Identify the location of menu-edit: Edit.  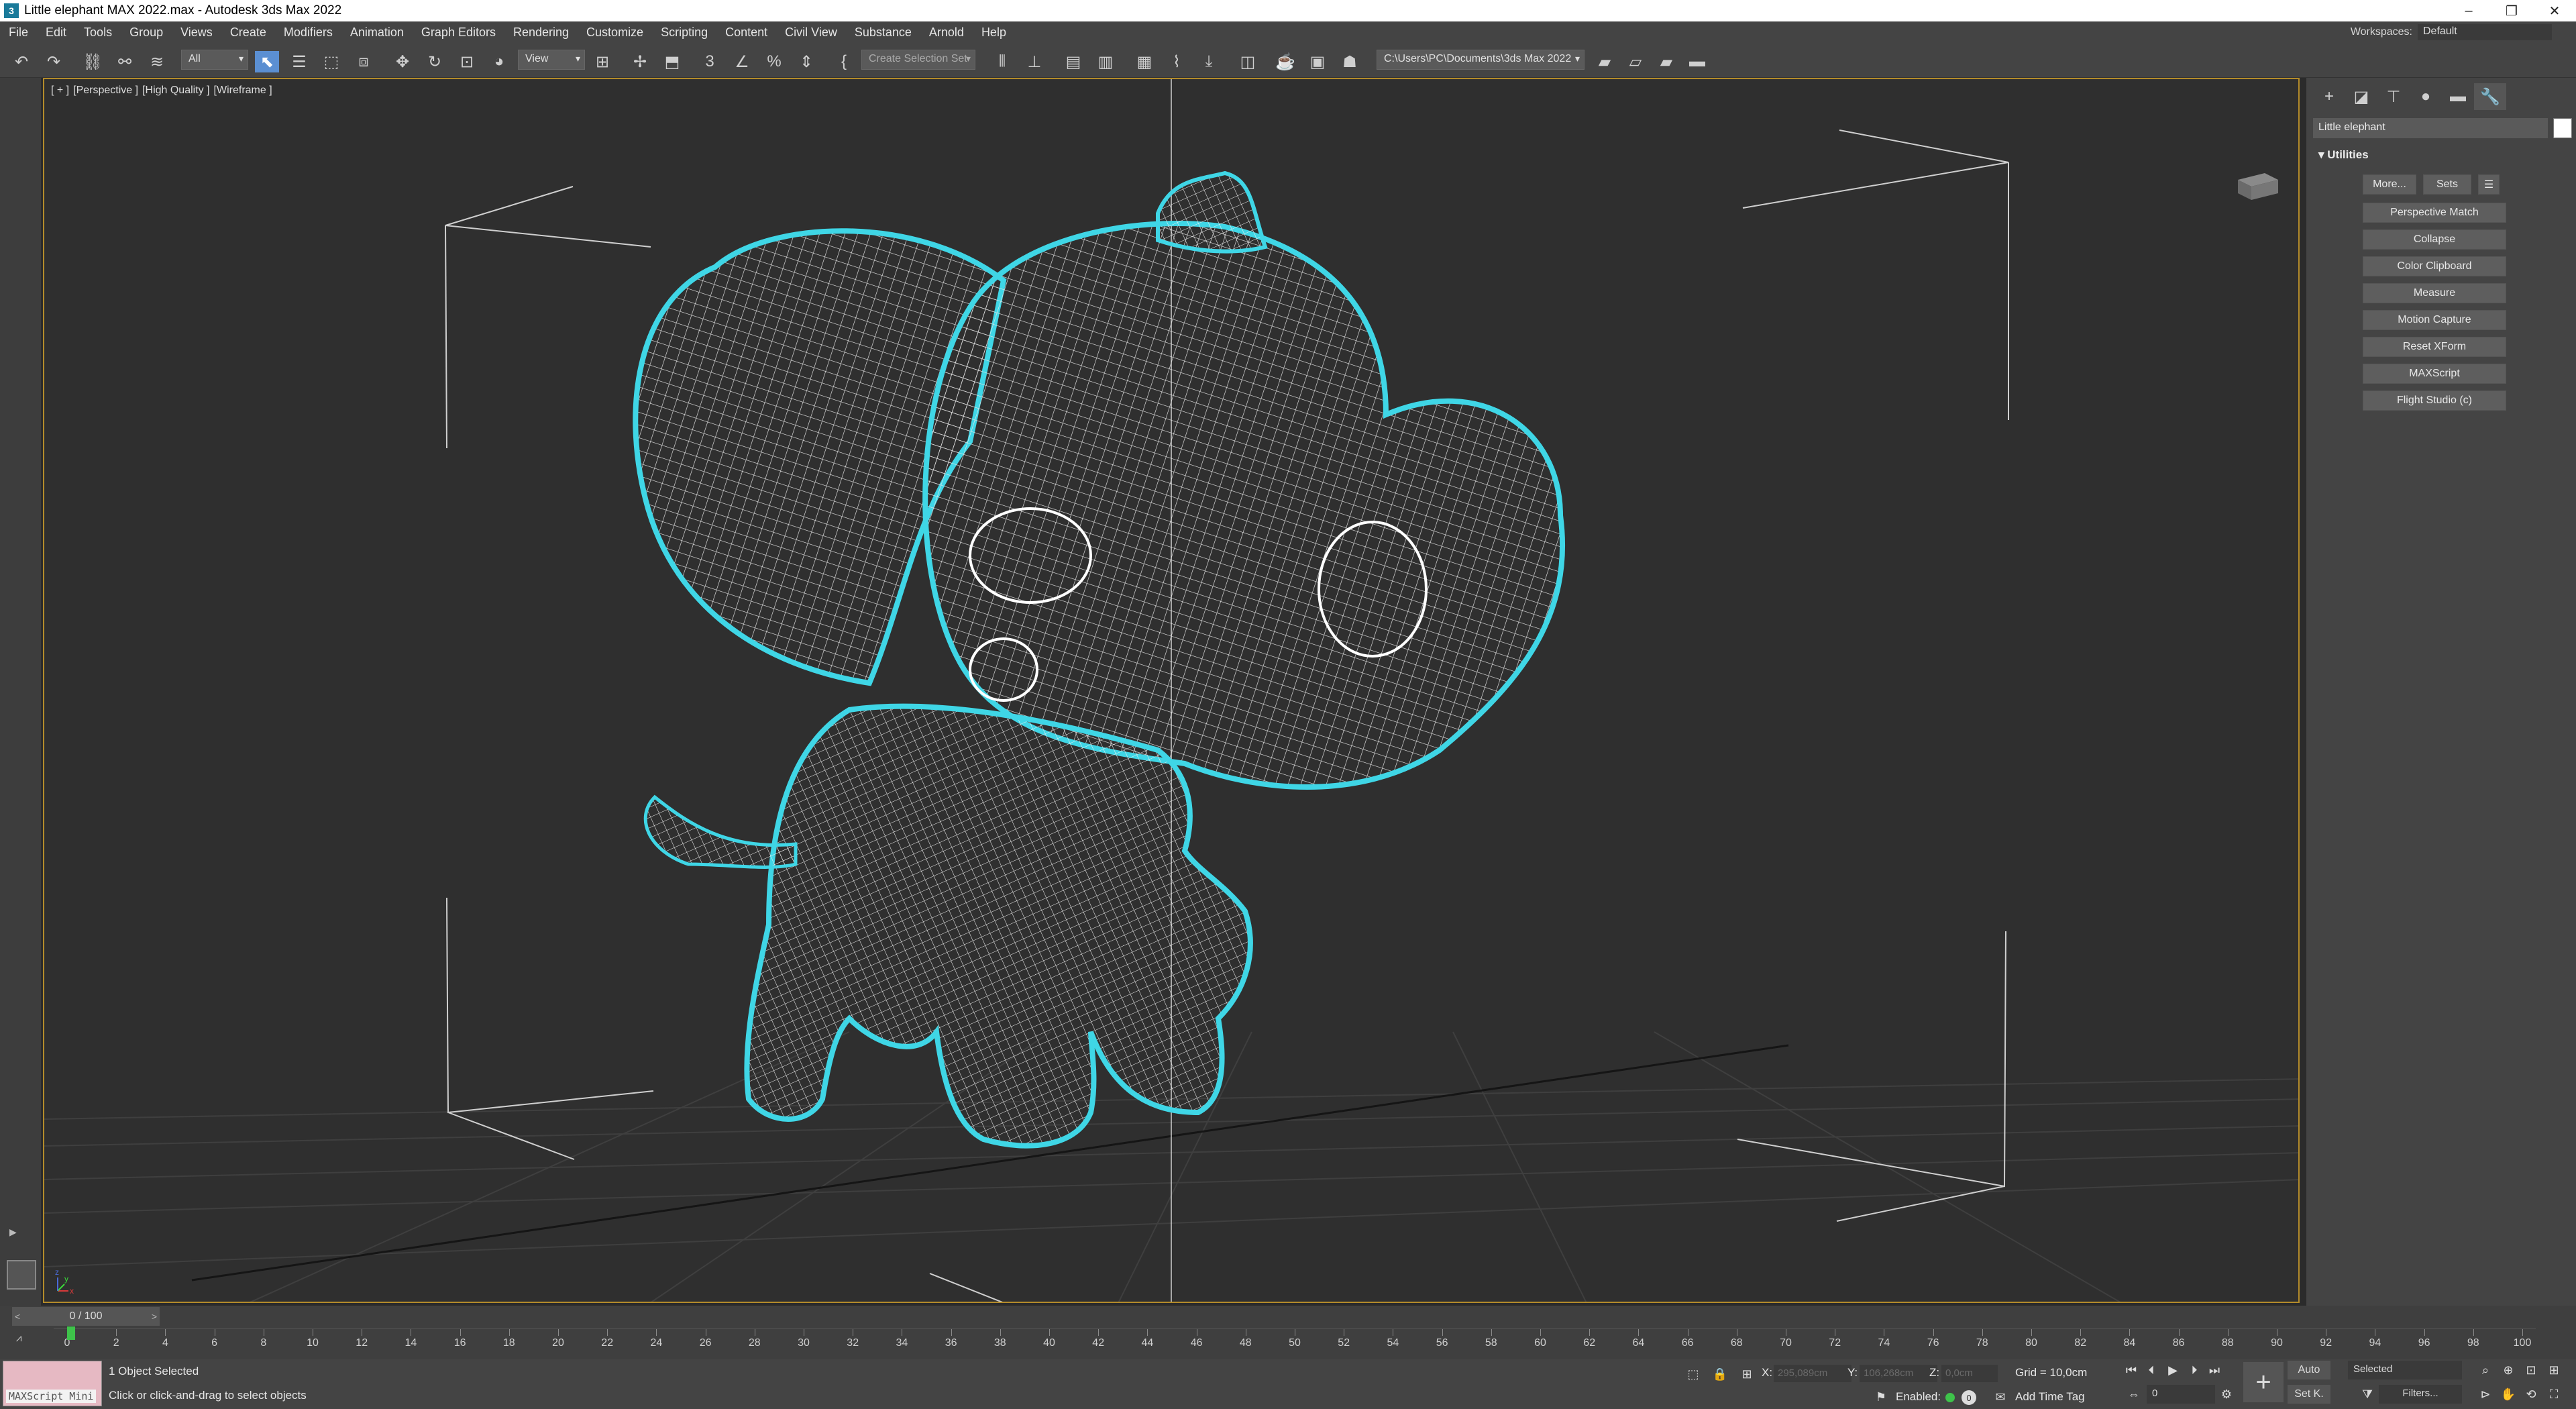
(56, 32).